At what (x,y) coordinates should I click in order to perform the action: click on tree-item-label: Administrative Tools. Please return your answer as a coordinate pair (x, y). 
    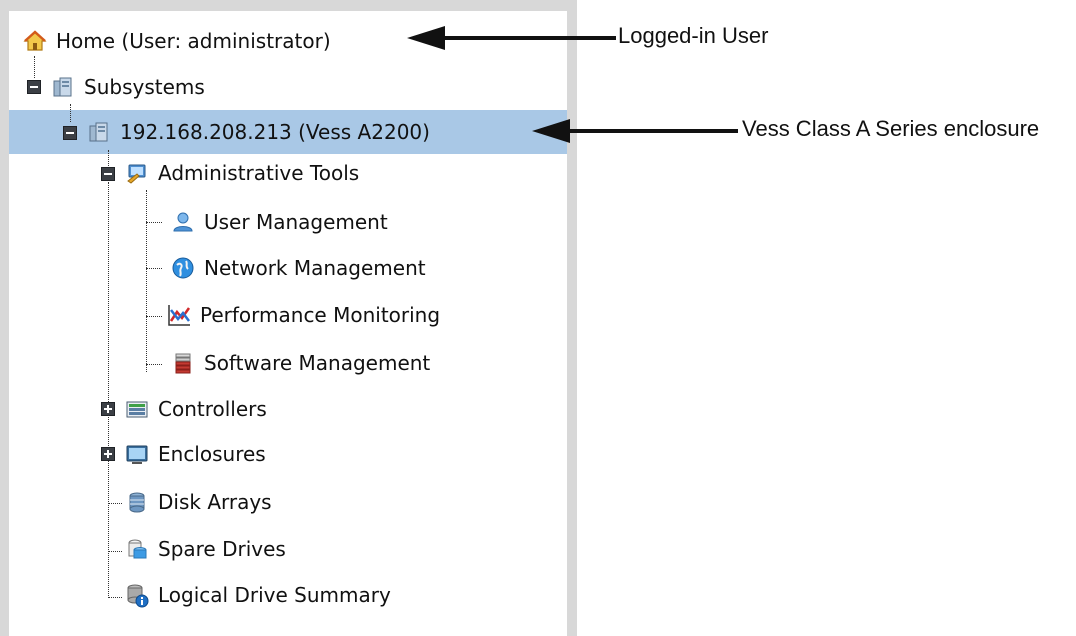
    Looking at the image, I should click on (259, 173).